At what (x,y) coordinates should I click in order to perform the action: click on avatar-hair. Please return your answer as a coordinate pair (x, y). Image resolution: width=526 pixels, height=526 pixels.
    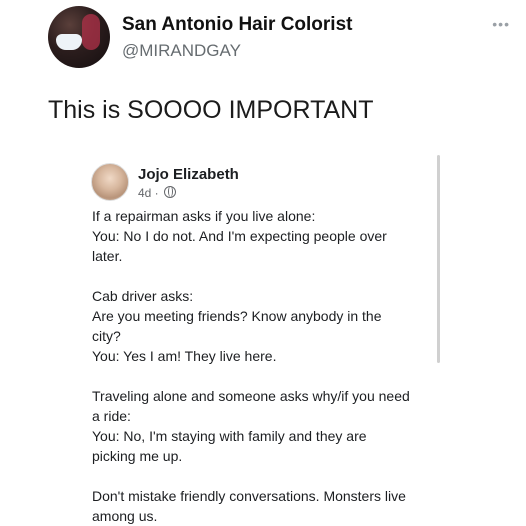
    Looking at the image, I should click on (91, 32).